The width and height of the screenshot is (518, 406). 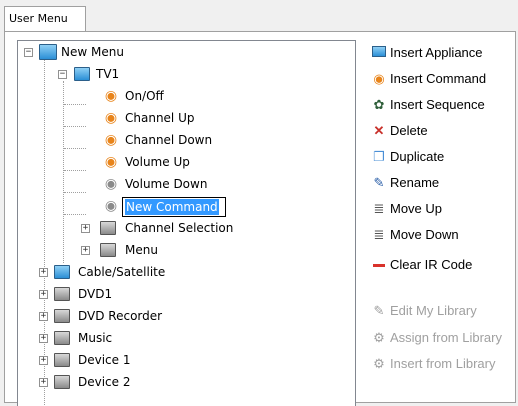 What do you see at coordinates (379, 182) in the screenshot?
I see `rename-icon: ✎` at bounding box center [379, 182].